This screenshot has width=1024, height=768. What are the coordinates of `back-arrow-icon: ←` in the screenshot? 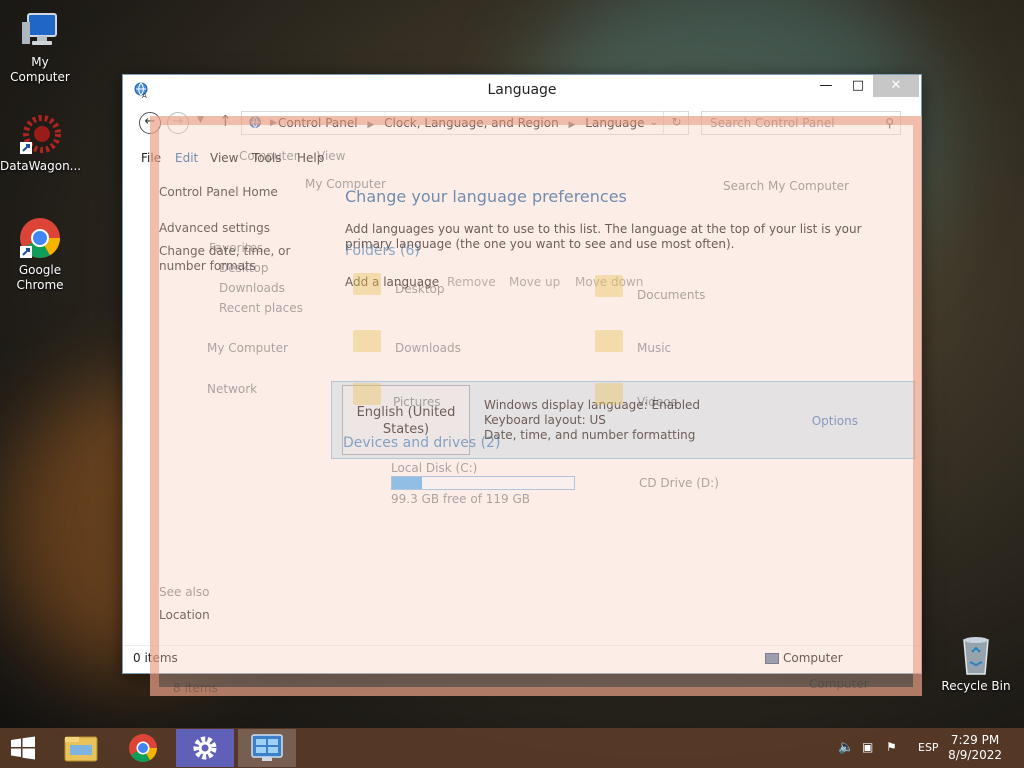 It's located at (150, 123).